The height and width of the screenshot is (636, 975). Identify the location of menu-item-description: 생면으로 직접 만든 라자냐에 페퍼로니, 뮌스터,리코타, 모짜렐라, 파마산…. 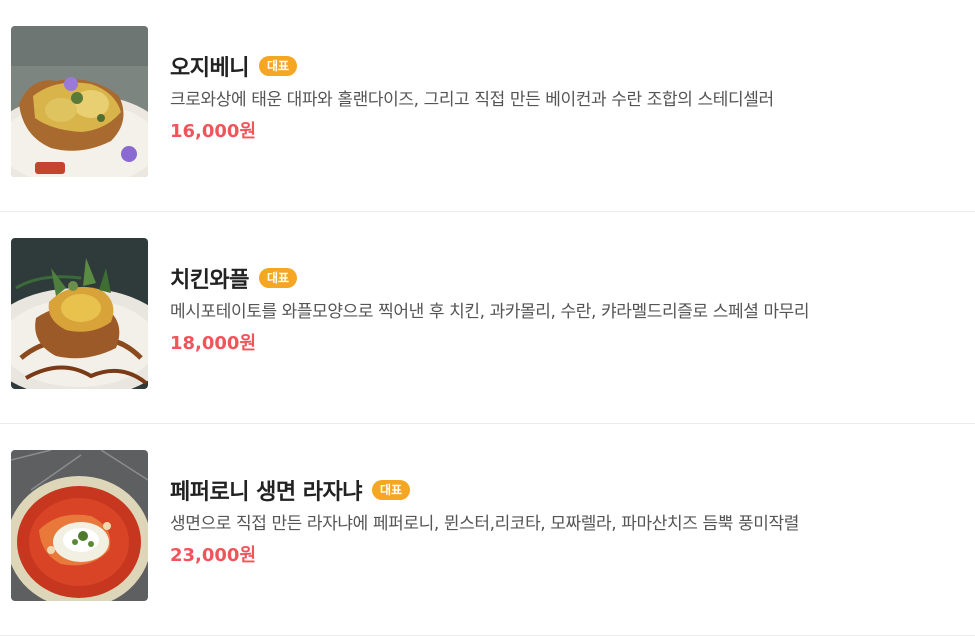
(484, 524).